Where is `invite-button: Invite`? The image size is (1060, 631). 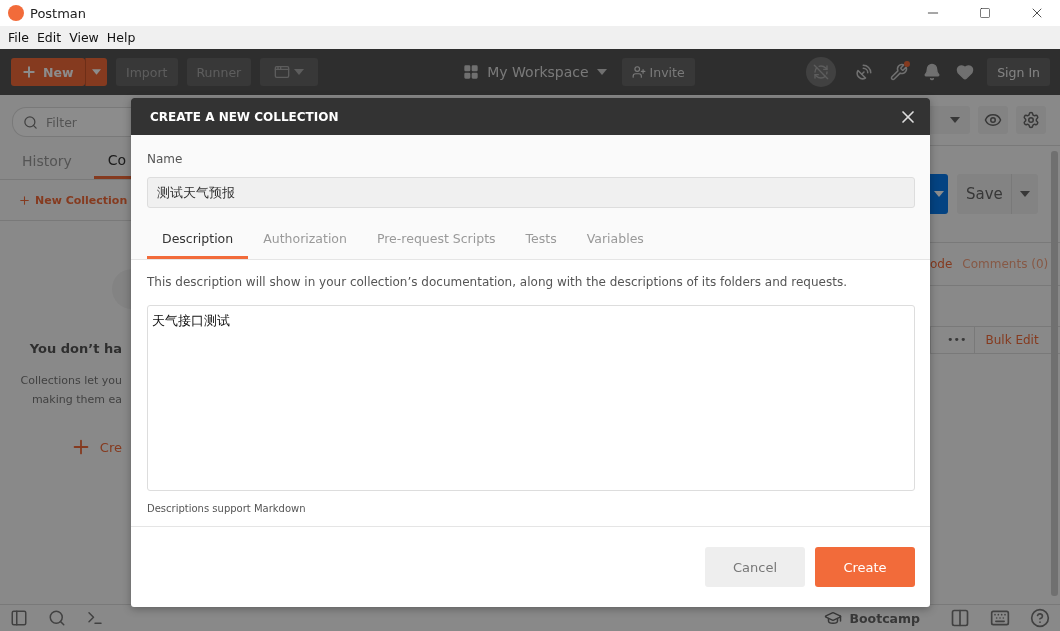 invite-button: Invite is located at coordinates (658, 72).